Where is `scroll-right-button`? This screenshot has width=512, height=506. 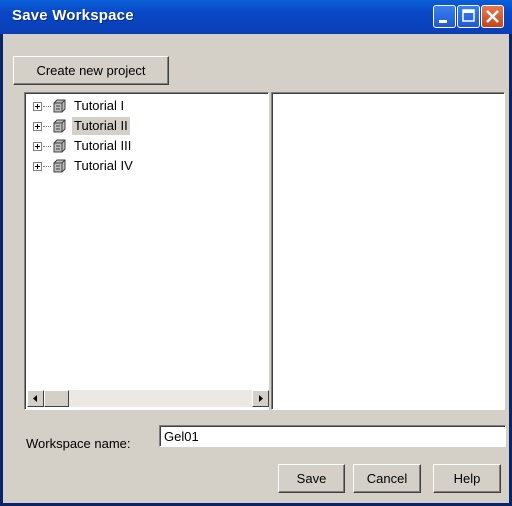 scroll-right-button is located at coordinates (260, 398).